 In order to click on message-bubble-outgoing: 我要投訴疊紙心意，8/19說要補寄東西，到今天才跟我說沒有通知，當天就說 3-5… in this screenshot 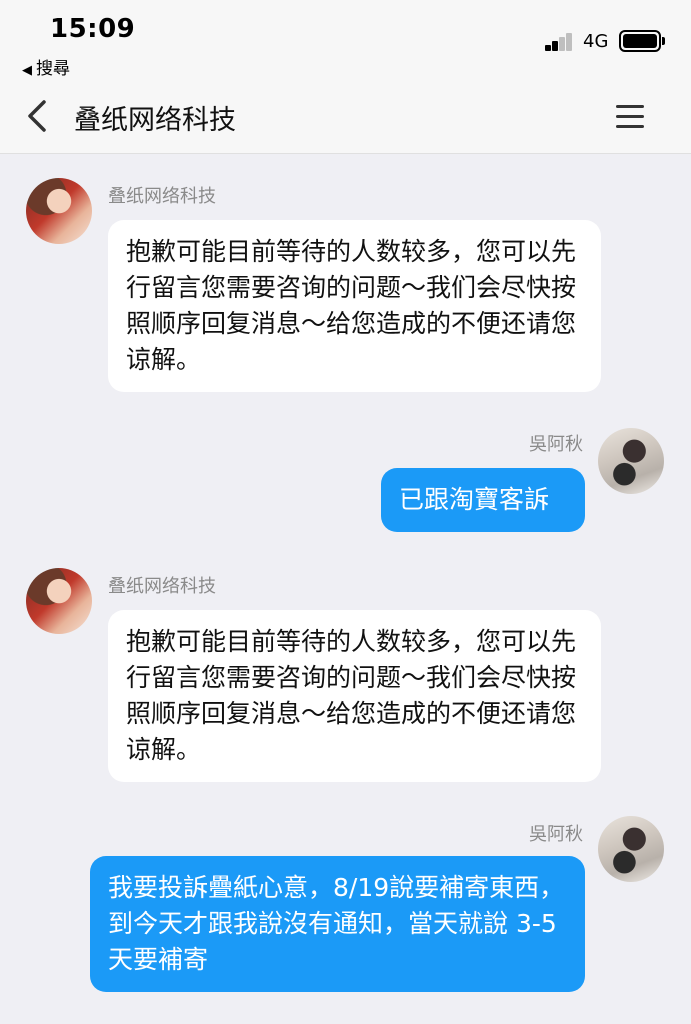, I will do `click(337, 924)`.